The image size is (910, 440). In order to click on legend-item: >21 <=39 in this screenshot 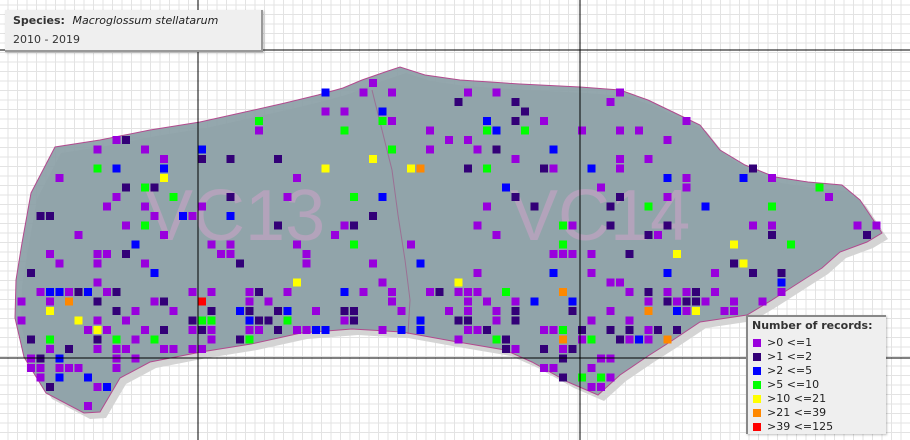, I will do `click(793, 413)`.